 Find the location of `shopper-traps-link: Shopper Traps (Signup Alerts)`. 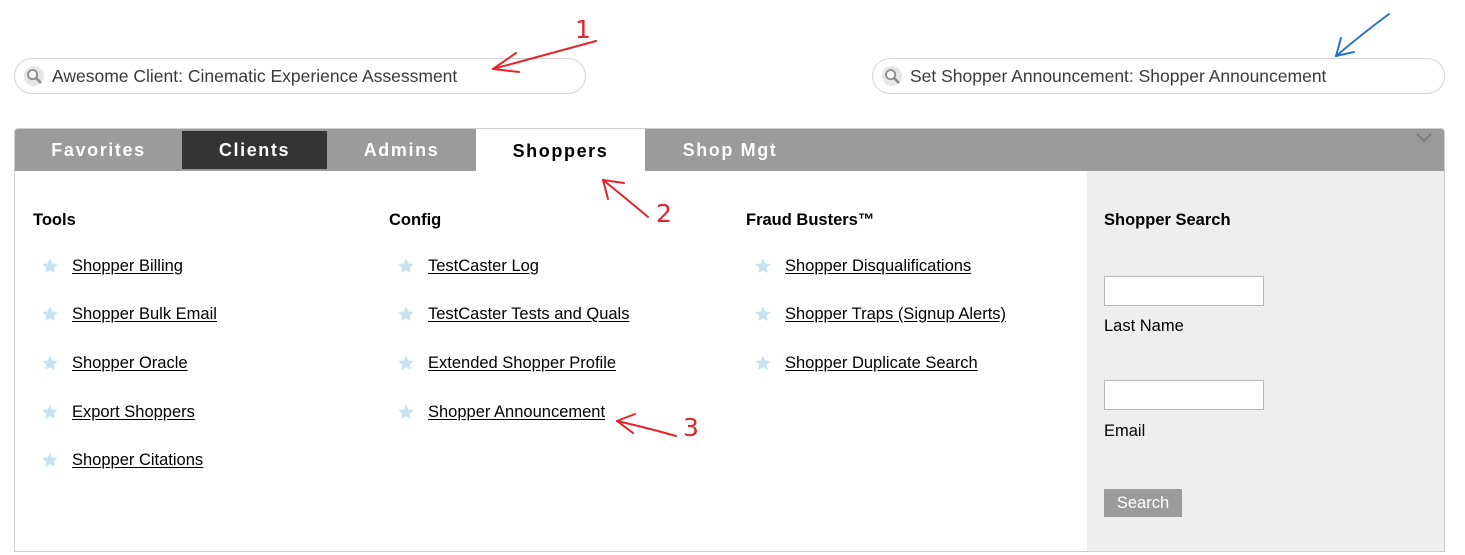

shopper-traps-link: Shopper Traps (Signup Alerts) is located at coordinates (895, 314).